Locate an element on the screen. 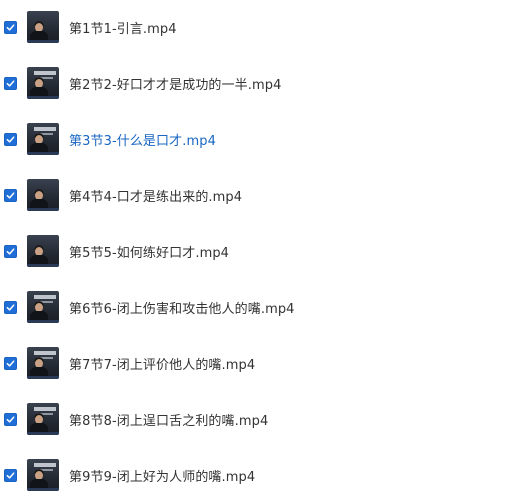 The width and height of the screenshot is (517, 495). file-row-2: 第2节2-好口才才是成功的一半.mp4 is located at coordinates (258, 83).